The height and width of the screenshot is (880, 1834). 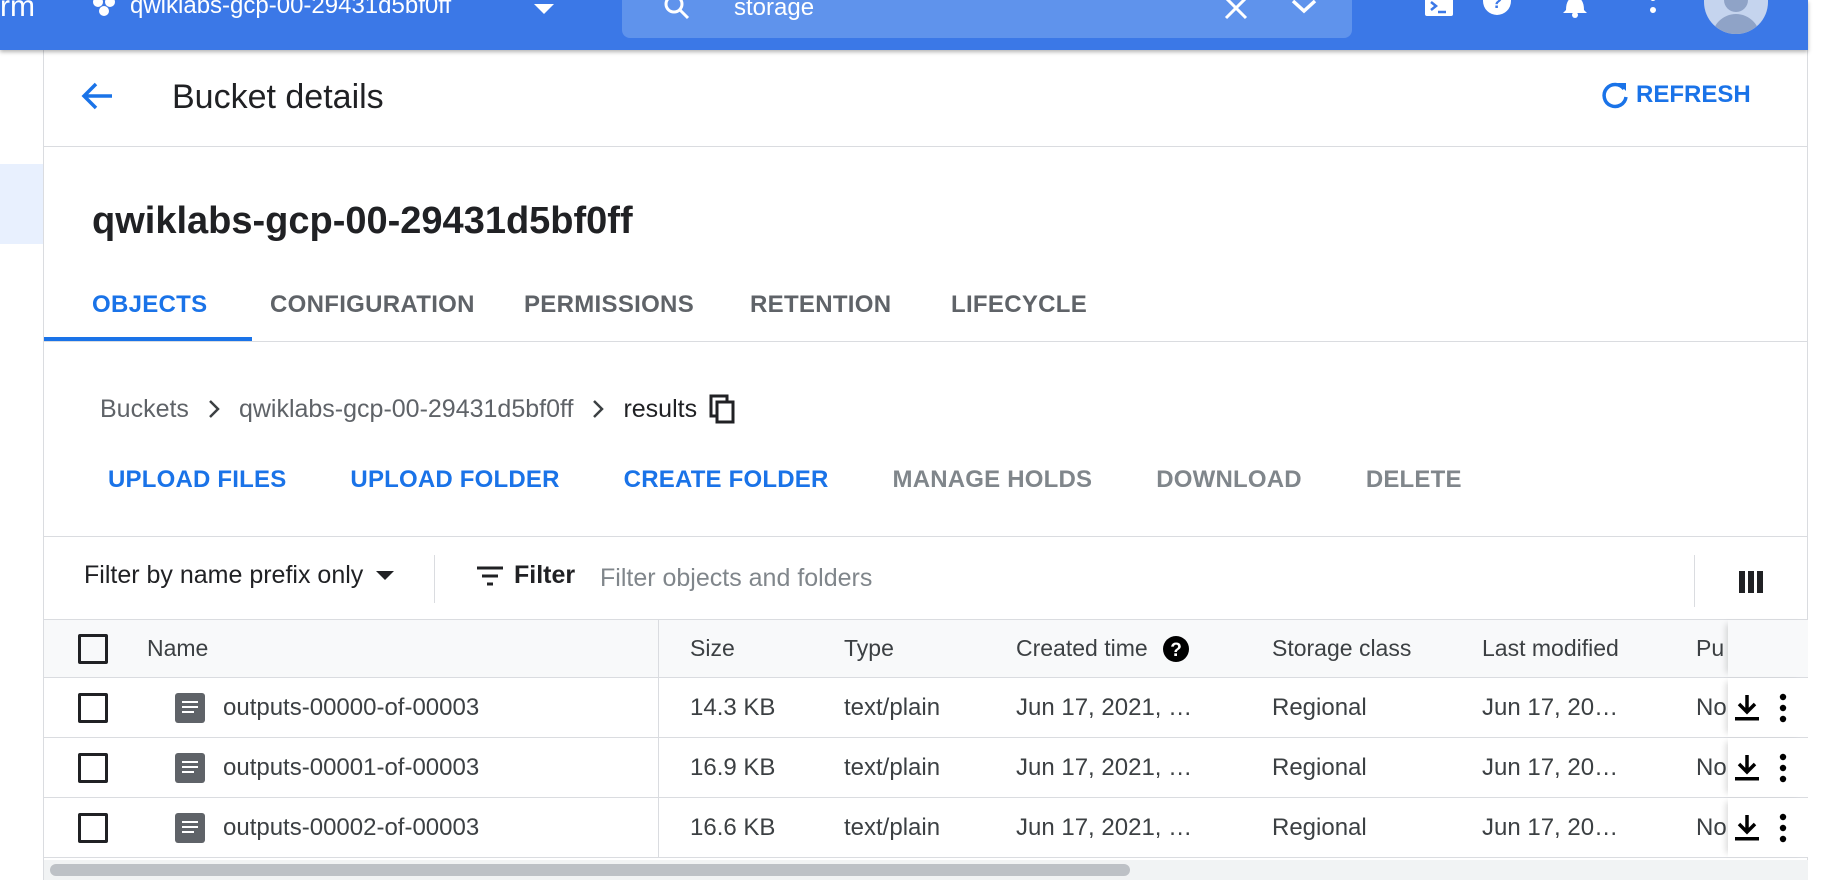 What do you see at coordinates (1751, 582) in the screenshot?
I see `column-display-icon` at bounding box center [1751, 582].